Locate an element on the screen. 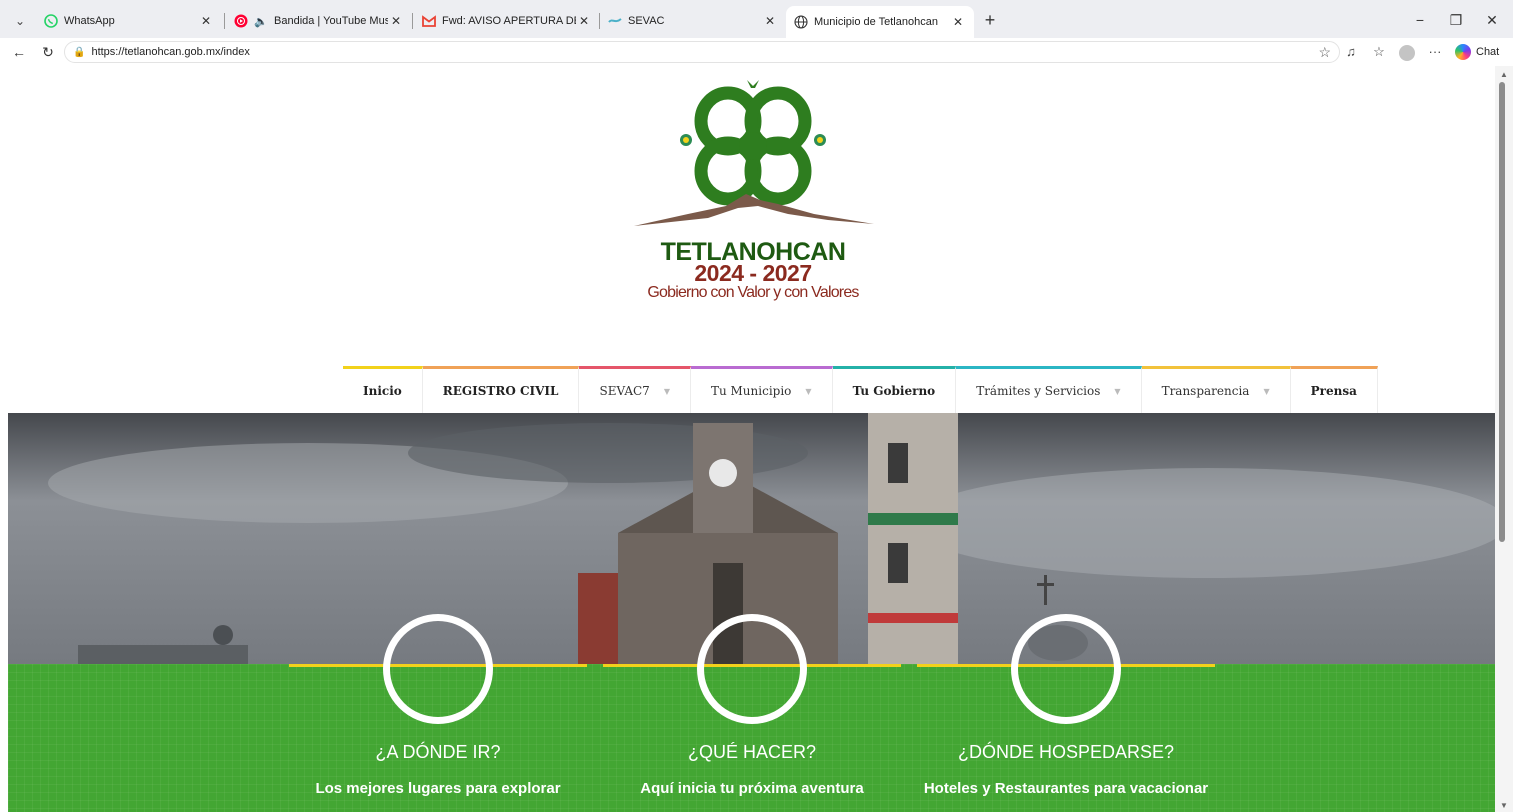  copilot-icon is located at coordinates (1463, 52).